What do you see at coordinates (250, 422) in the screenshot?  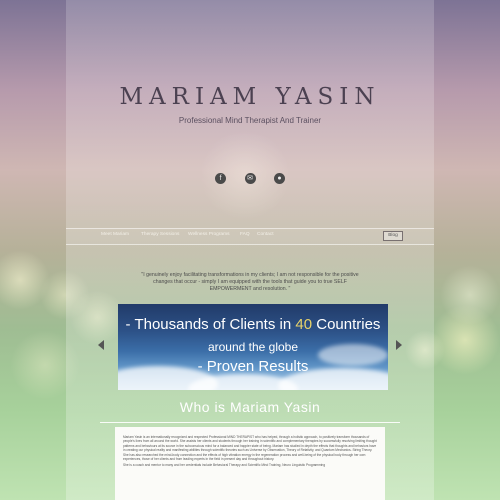 I see `title-divider` at bounding box center [250, 422].